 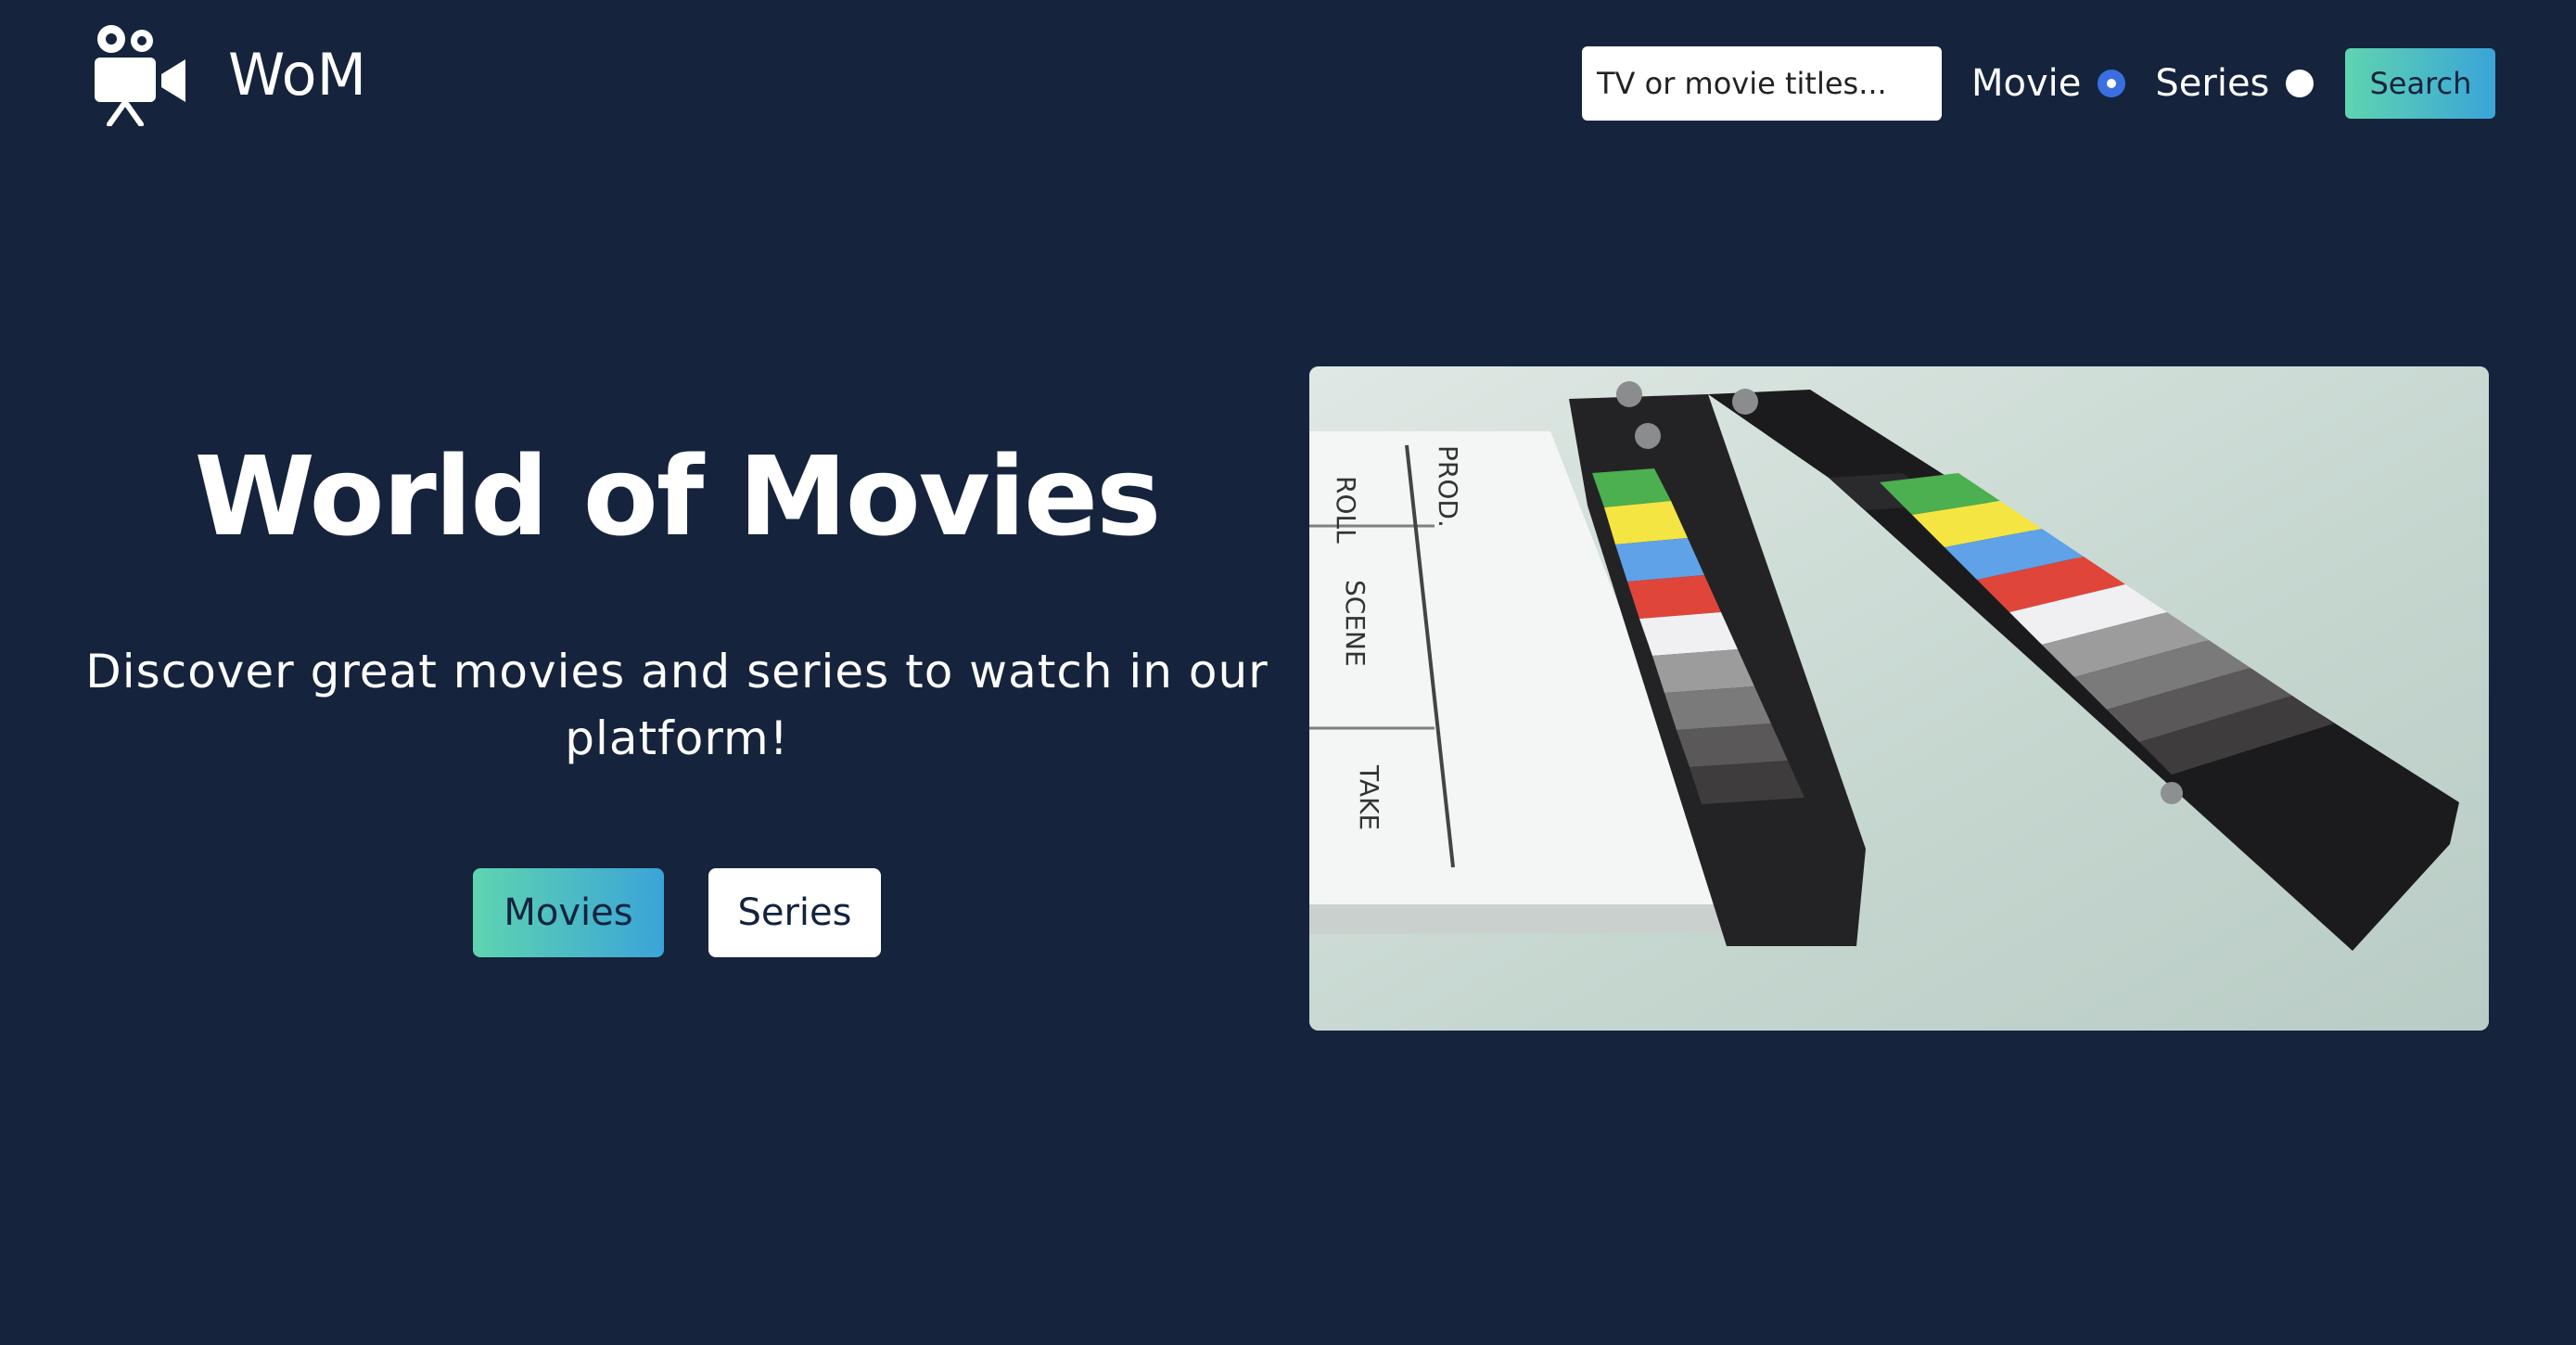 I want to click on movie-camera-icon, so click(x=140, y=75).